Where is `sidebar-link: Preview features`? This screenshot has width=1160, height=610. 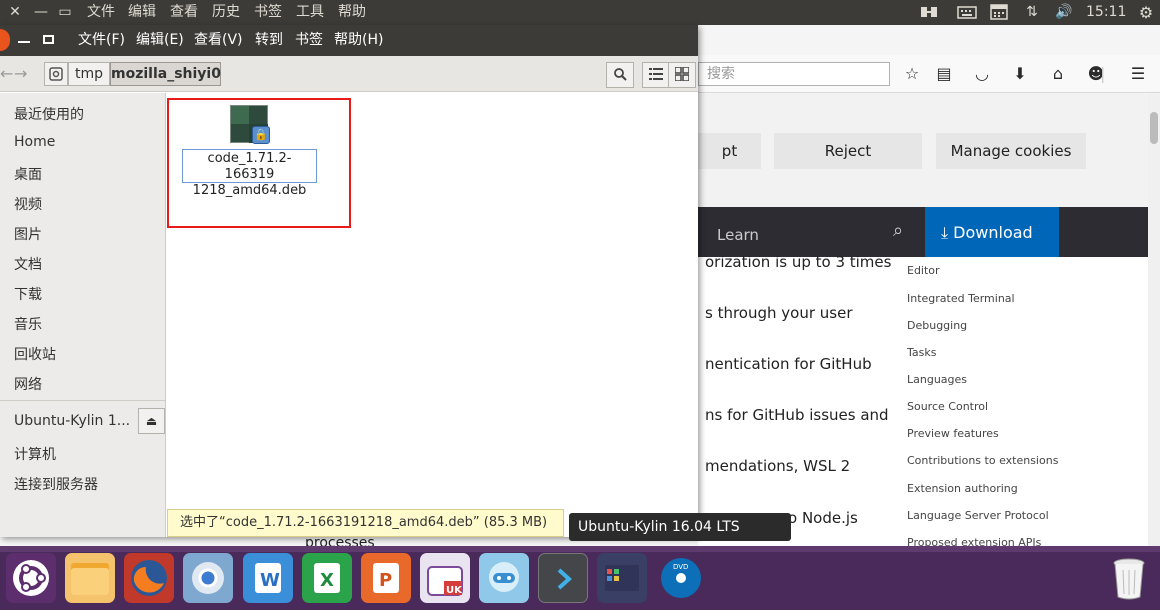
sidebar-link: Preview features is located at coordinates (953, 433).